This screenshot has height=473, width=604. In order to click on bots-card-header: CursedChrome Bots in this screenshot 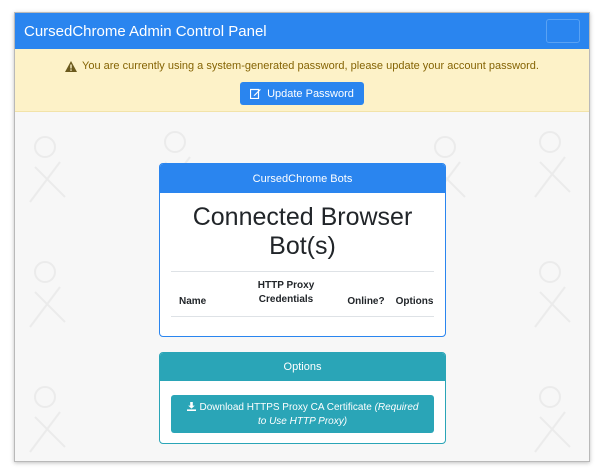, I will do `click(302, 178)`.